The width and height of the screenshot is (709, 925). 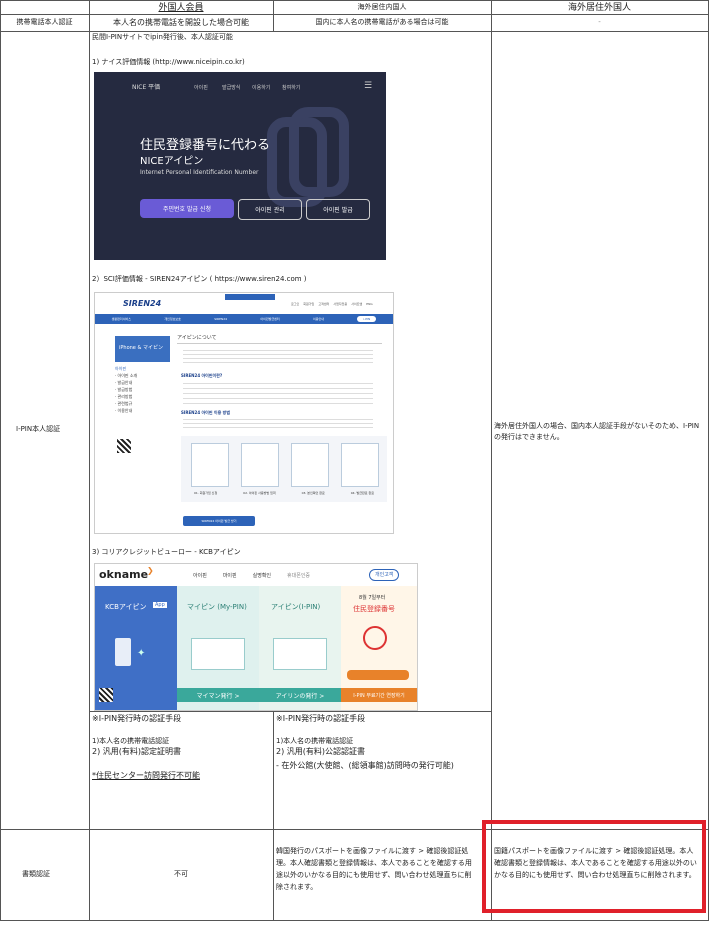 I want to click on kcb-card-ipin: アイピン(I-PIN) アイリンの発行 >, so click(x=300, y=648).